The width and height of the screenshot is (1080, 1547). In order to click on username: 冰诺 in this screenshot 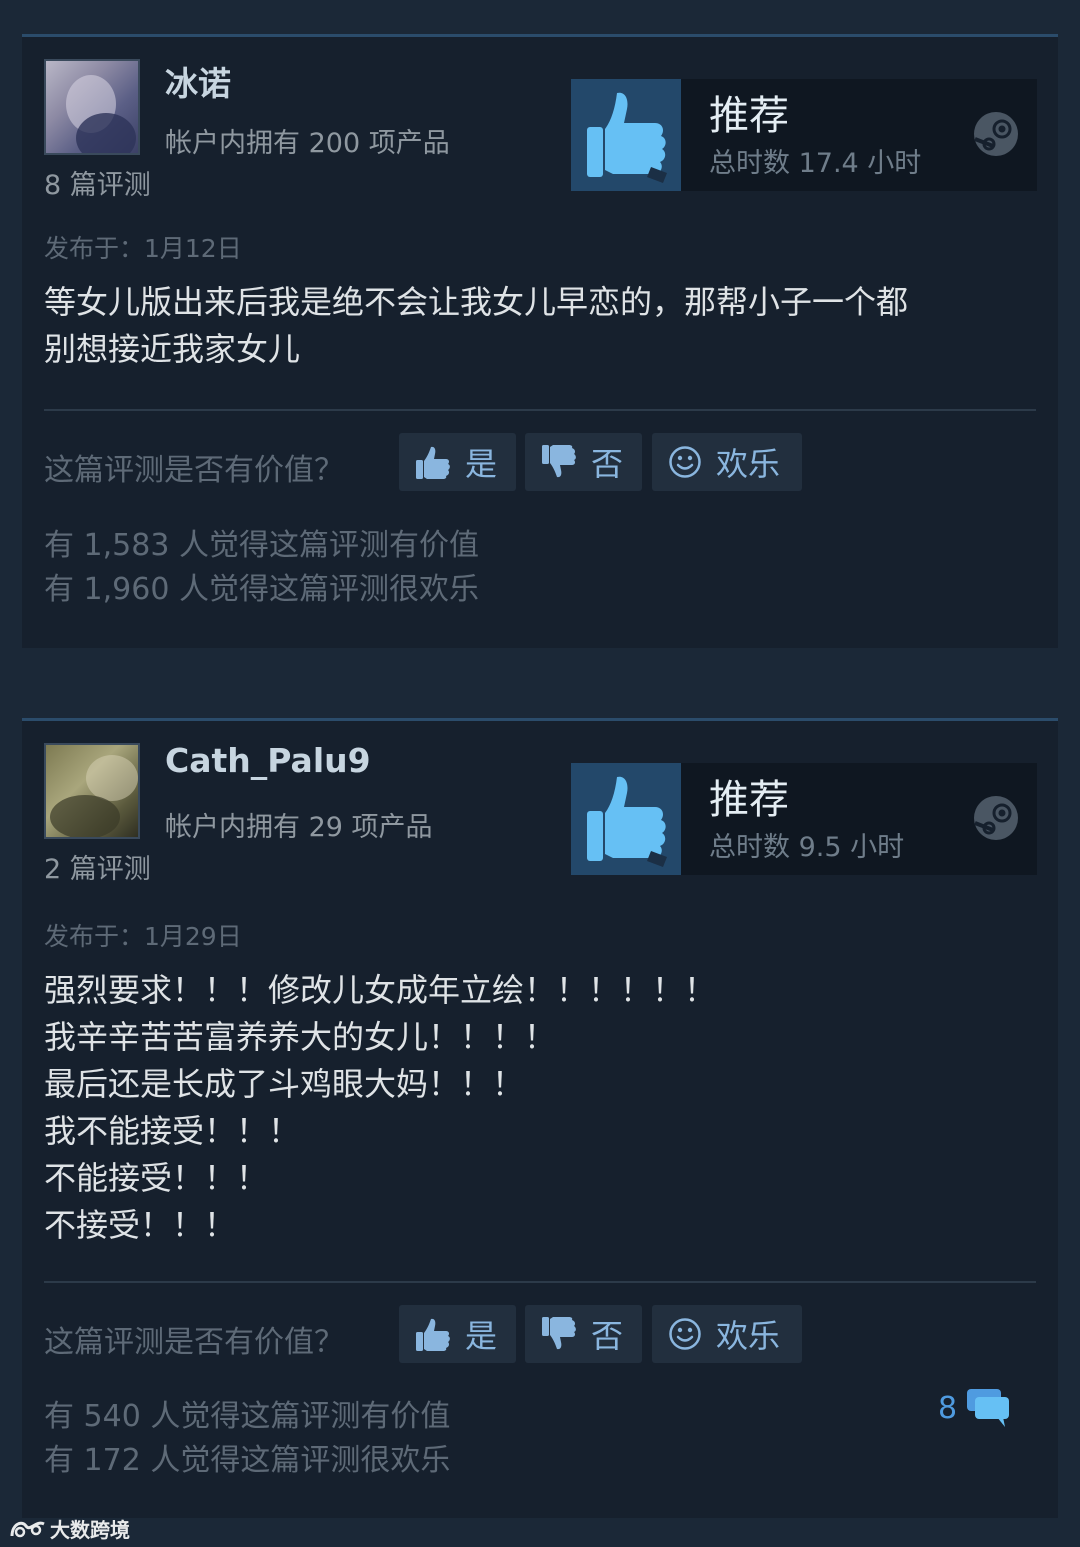, I will do `click(198, 81)`.